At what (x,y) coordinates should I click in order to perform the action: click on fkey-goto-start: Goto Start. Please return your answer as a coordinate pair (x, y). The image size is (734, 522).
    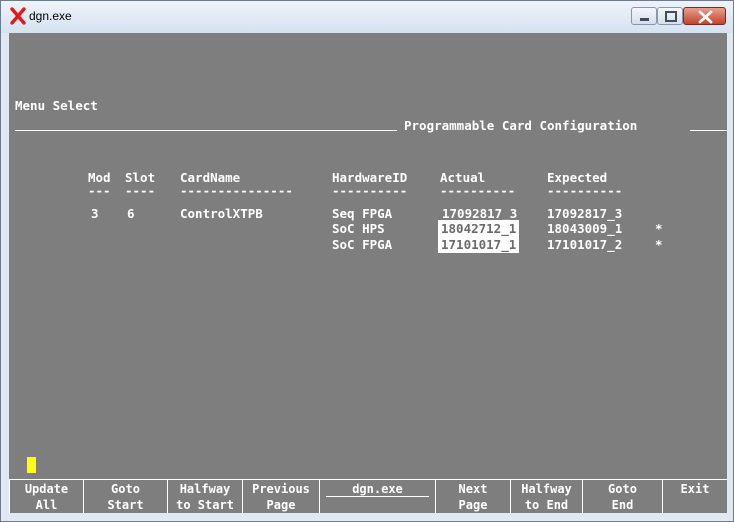
    Looking at the image, I should click on (126, 496).